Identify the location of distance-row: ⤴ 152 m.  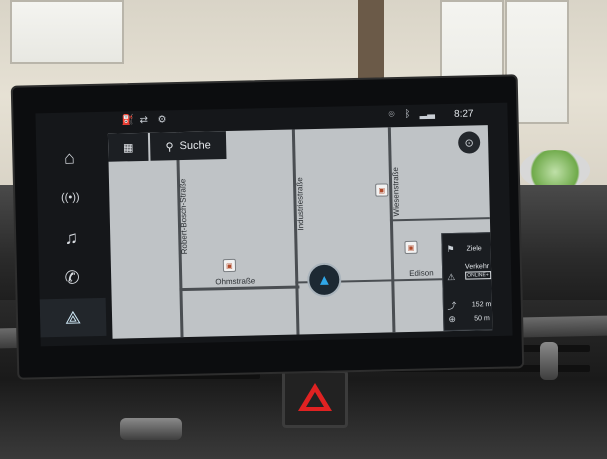
(468, 304).